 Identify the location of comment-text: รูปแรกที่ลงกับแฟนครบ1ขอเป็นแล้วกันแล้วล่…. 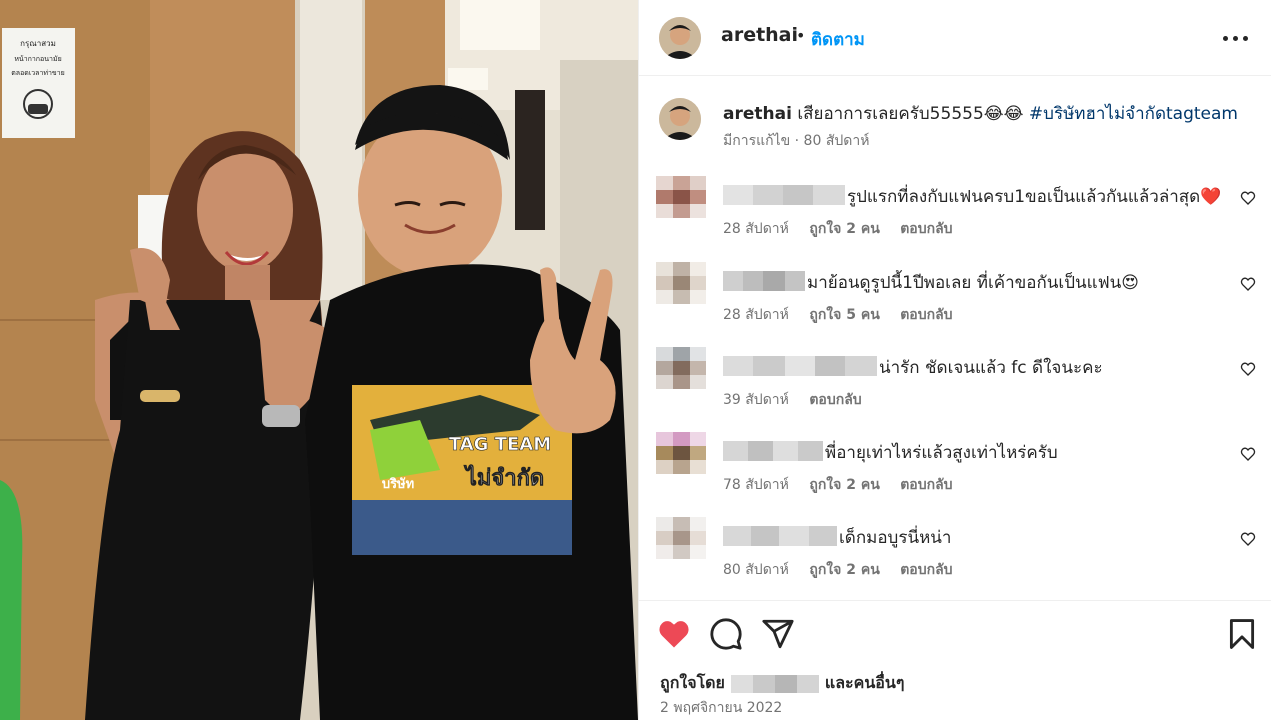
(1034, 197).